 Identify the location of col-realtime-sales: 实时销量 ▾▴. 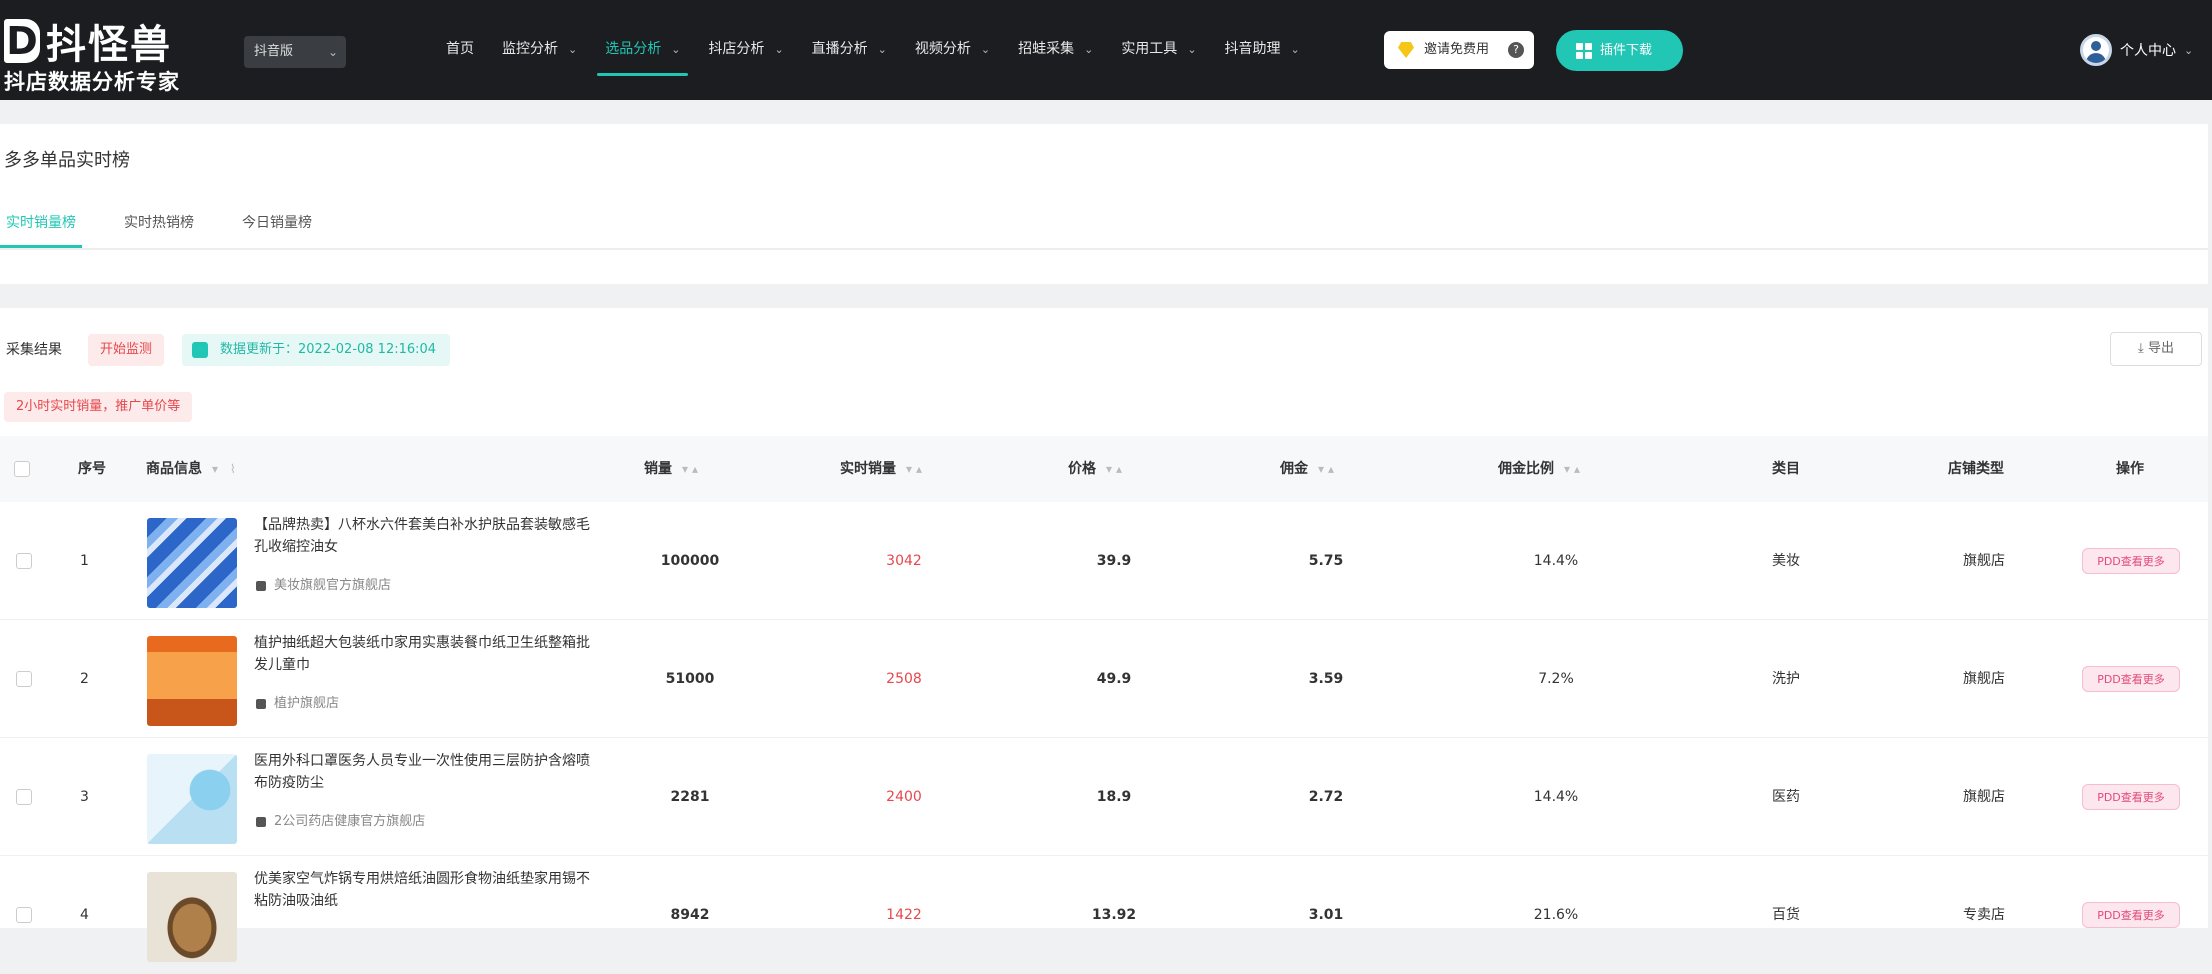
(883, 469).